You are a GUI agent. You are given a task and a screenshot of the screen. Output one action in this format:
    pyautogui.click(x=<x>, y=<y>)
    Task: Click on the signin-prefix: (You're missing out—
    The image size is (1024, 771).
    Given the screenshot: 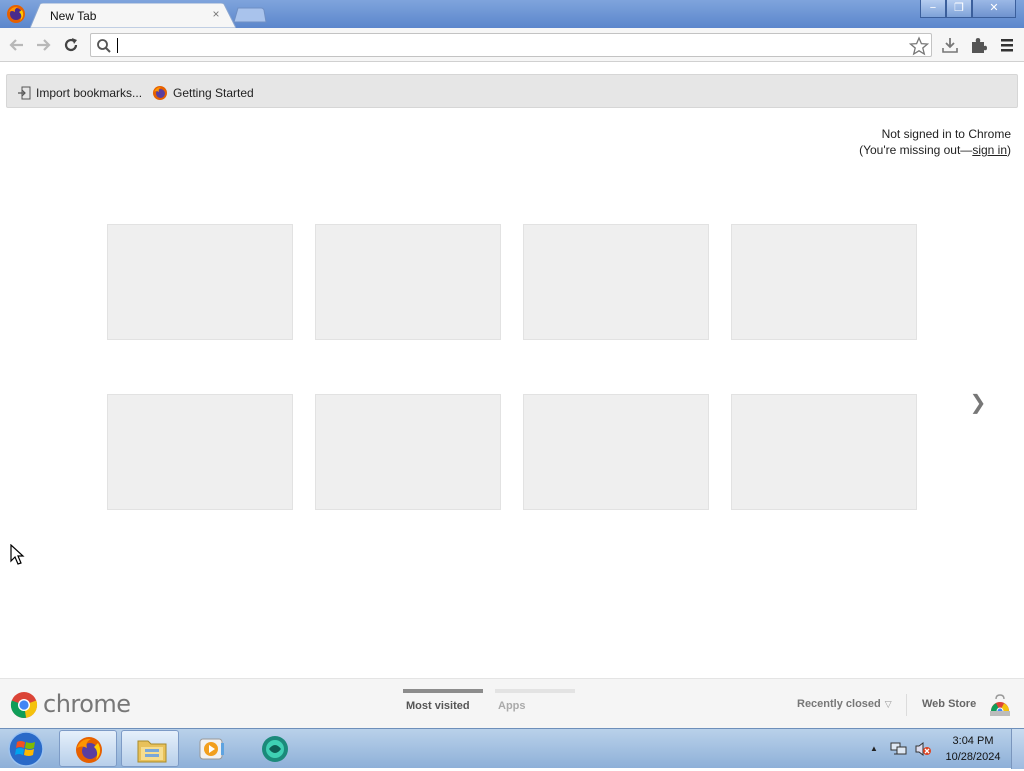 What is the action you would take?
    pyautogui.click(x=916, y=150)
    